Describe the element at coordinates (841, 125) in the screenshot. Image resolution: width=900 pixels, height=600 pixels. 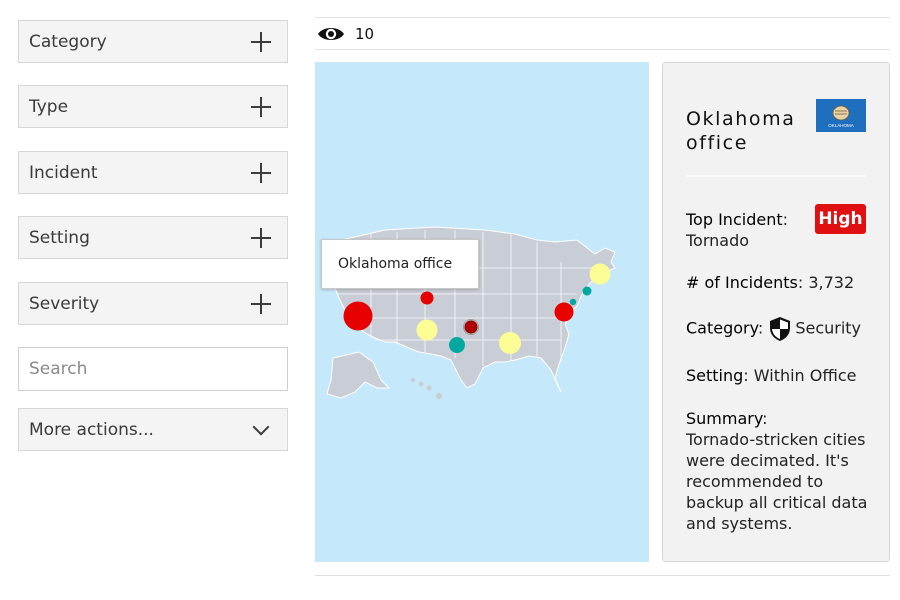
I see `flag-text: OKLAHOMA` at that location.